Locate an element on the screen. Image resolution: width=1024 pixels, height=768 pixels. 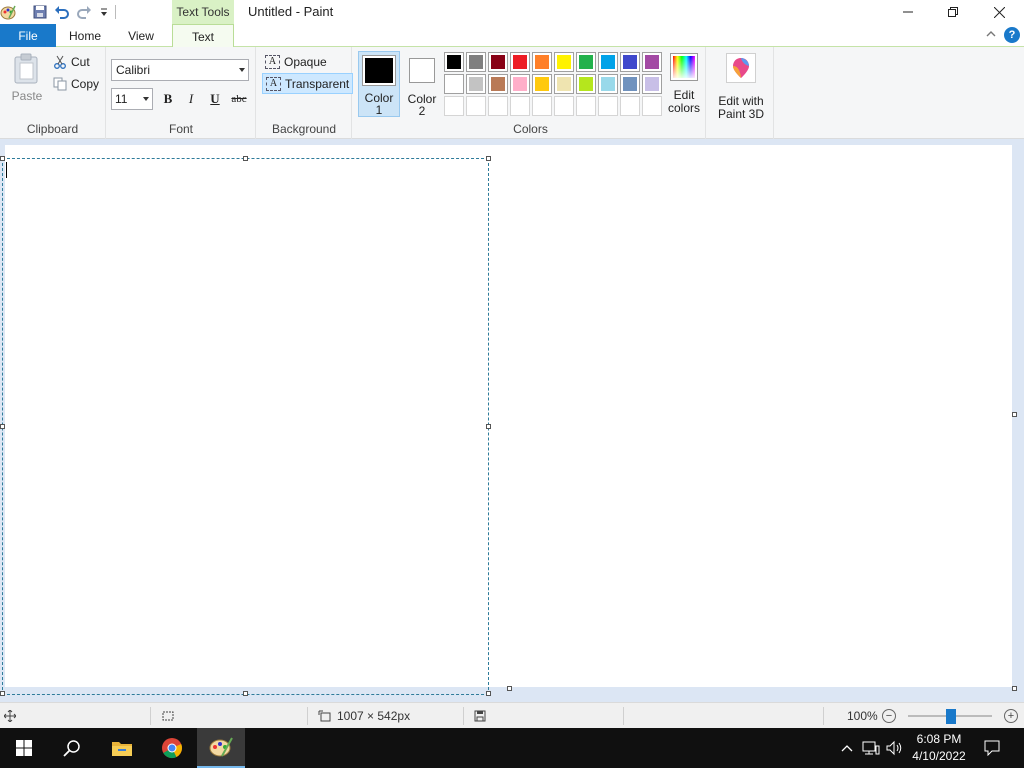
opaque-option: A Opaque is located at coordinates (296, 61).